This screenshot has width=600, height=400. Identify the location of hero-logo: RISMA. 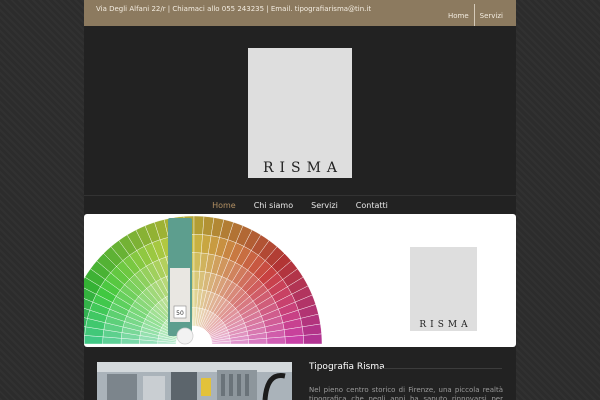
(443, 289).